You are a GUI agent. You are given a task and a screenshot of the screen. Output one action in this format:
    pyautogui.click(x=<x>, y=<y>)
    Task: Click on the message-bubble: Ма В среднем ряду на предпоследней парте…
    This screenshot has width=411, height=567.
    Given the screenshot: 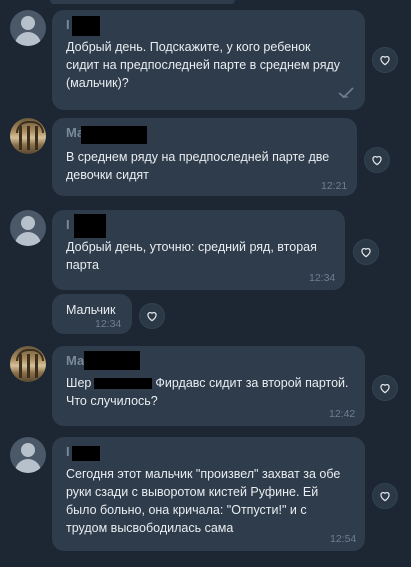 What is the action you would take?
    pyautogui.click(x=204, y=157)
    